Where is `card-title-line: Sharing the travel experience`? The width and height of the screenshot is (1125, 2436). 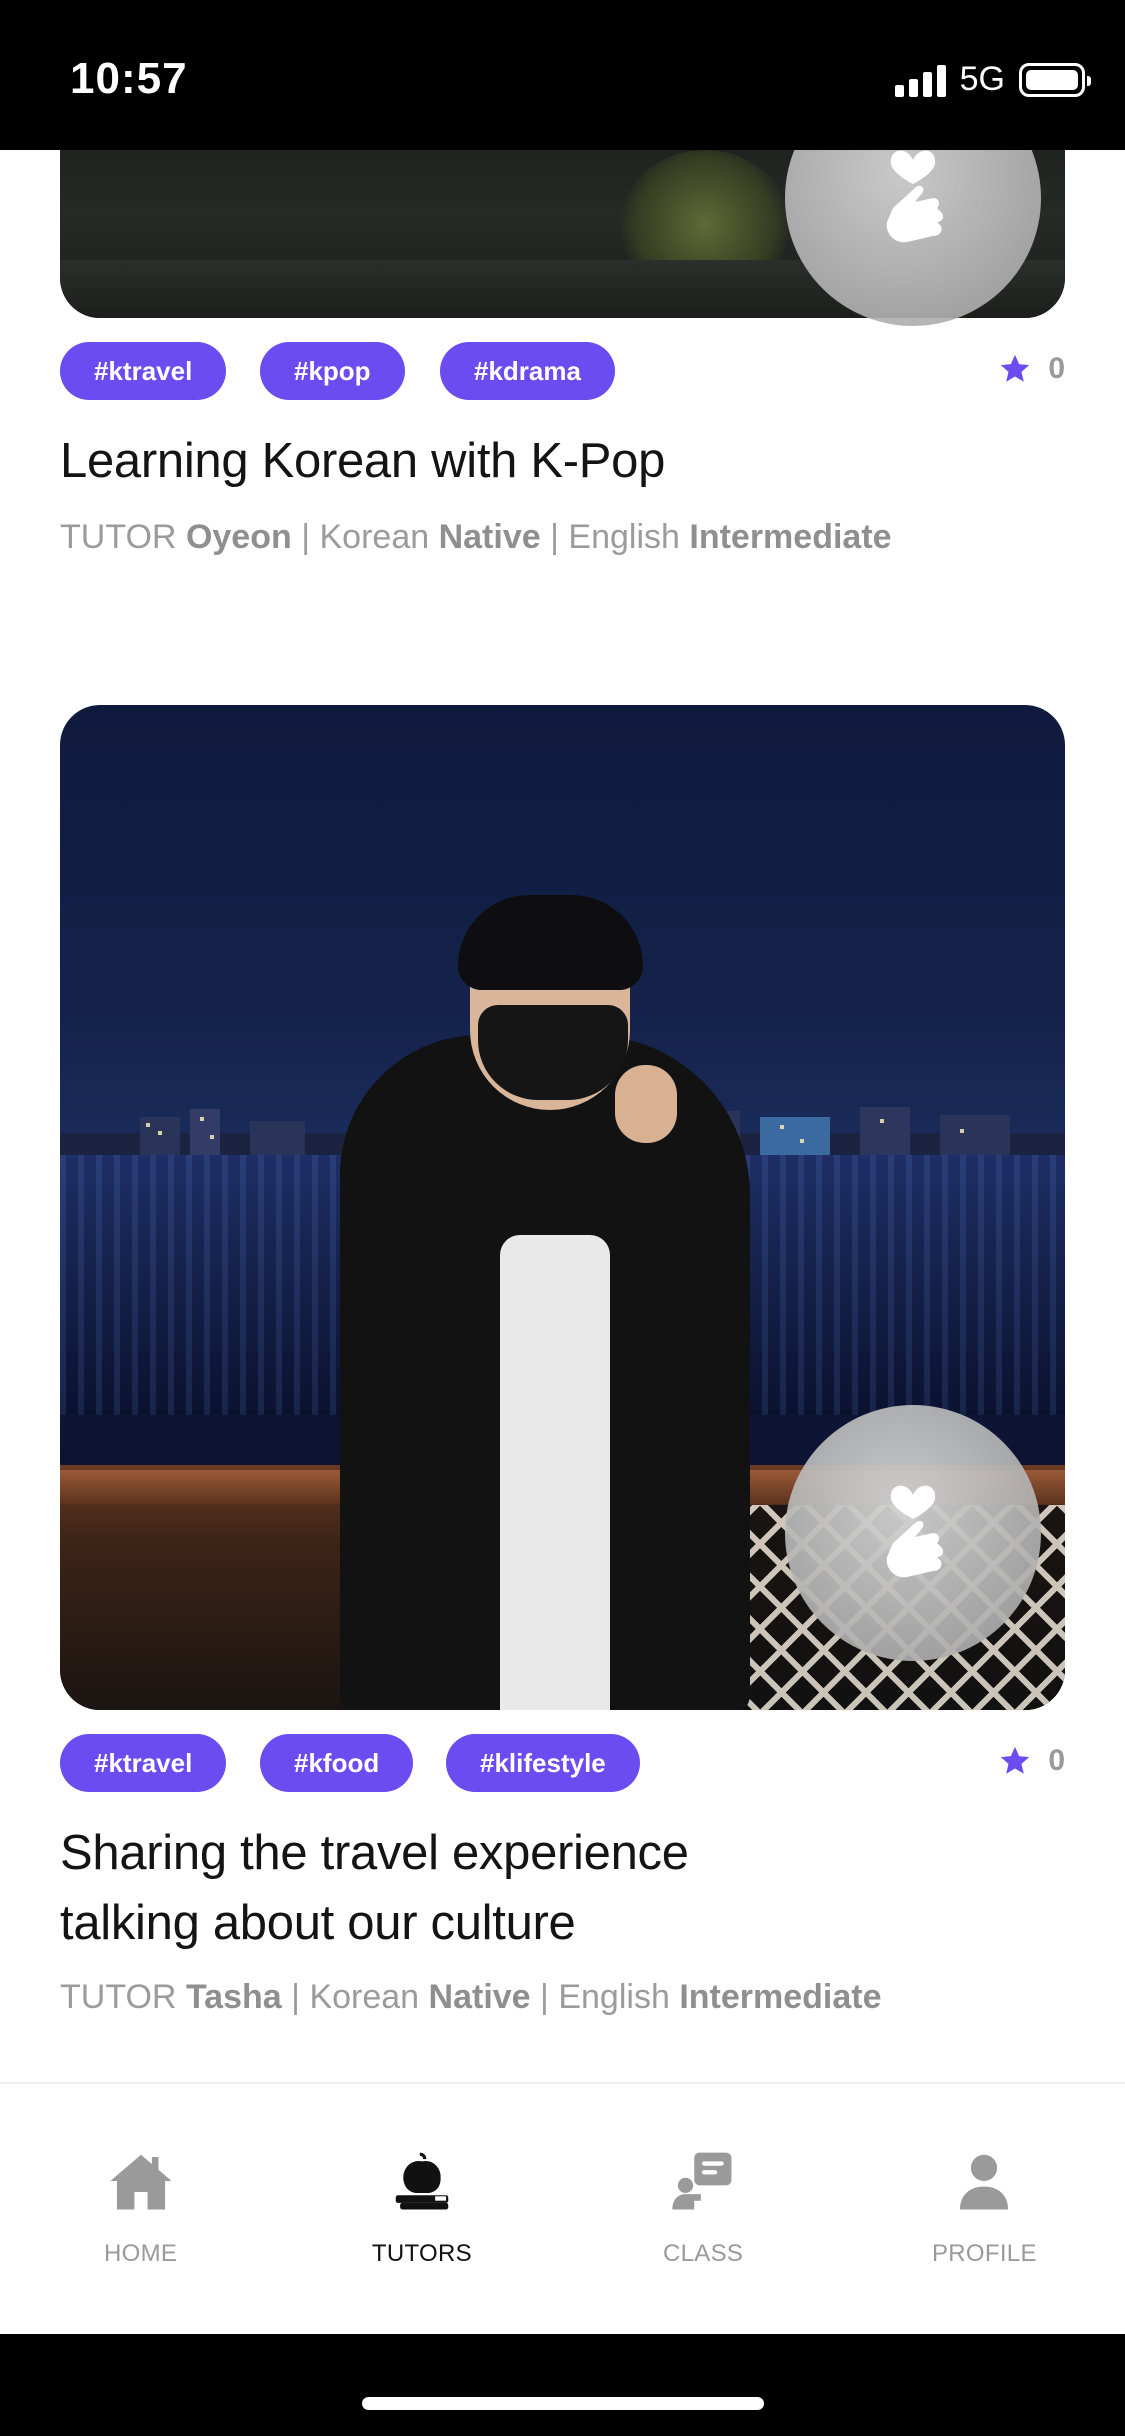 card-title-line: Sharing the travel experience is located at coordinates (374, 1853).